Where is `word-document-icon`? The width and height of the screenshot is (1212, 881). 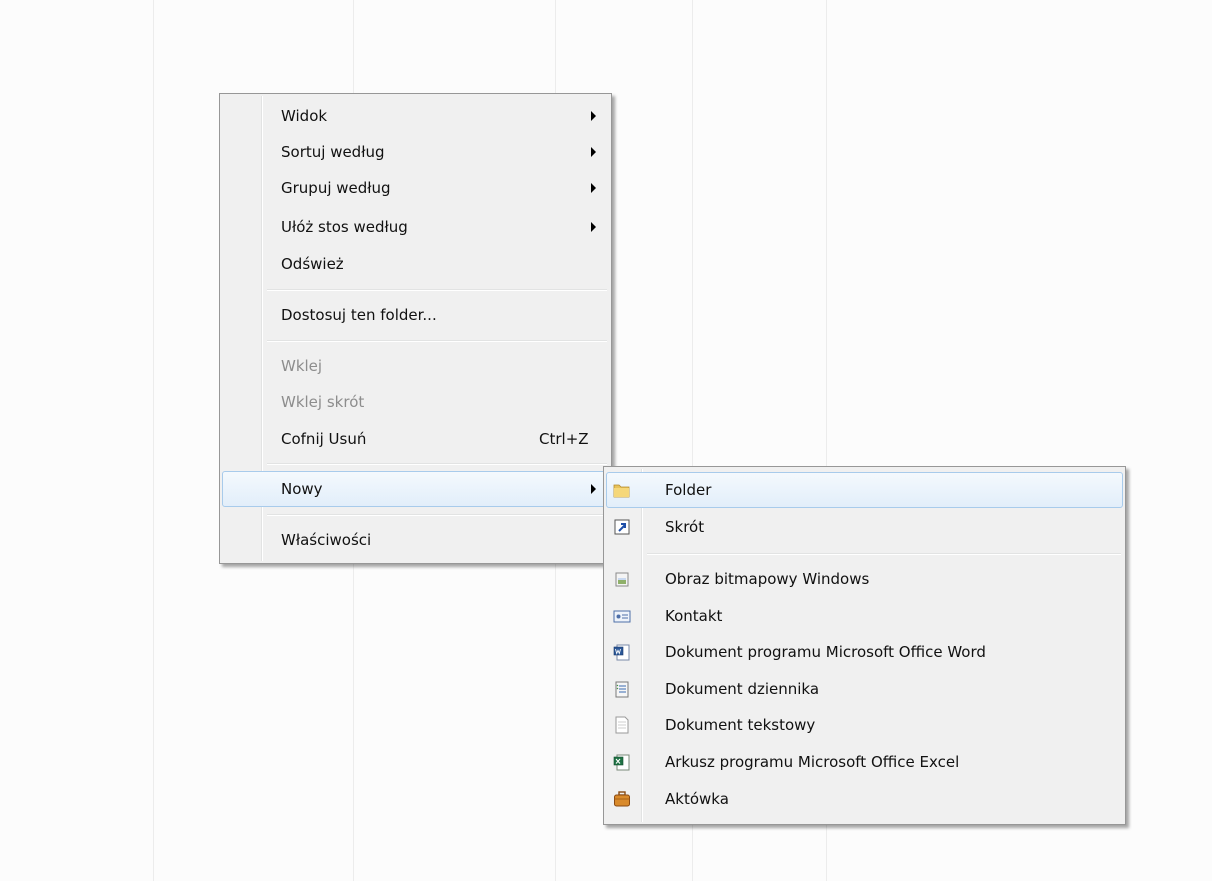
word-document-icon is located at coordinates (621, 652).